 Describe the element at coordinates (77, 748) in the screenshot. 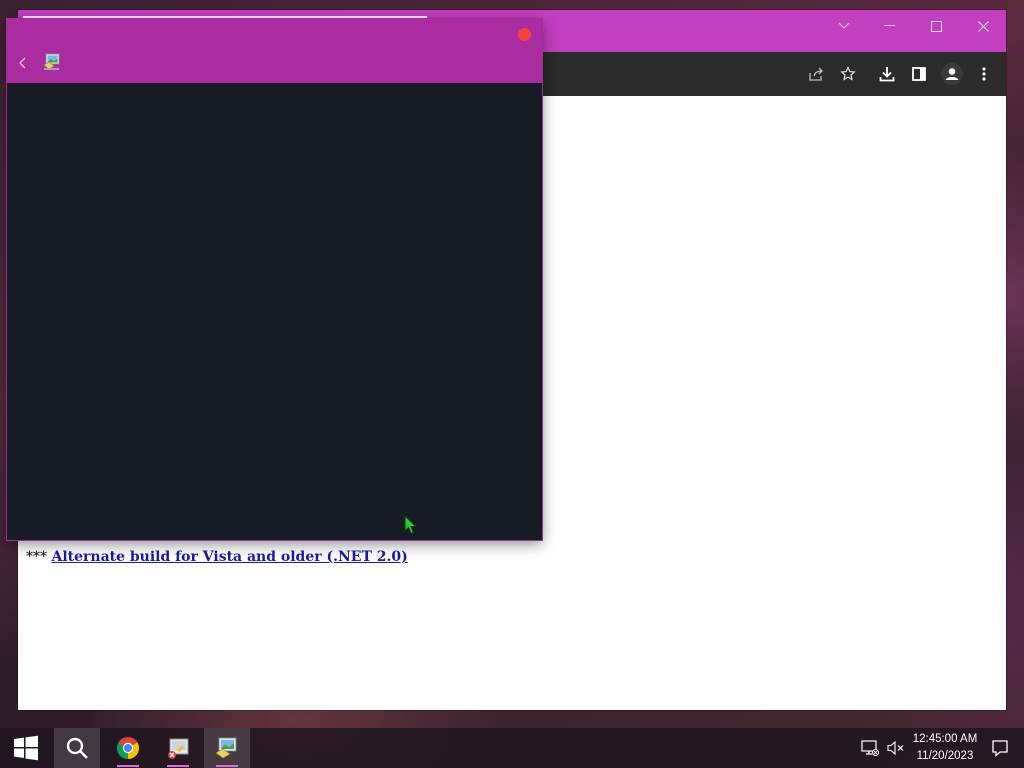

I see `search-icon` at that location.